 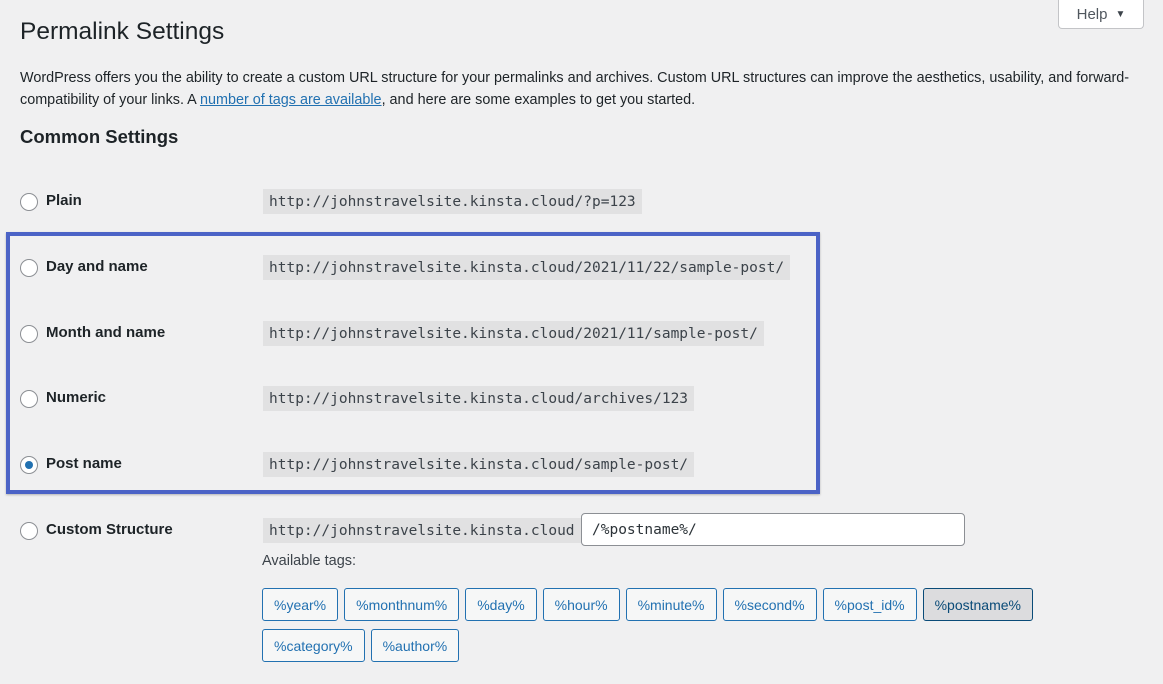 What do you see at coordinates (29, 399) in the screenshot?
I see `radio-numeric` at bounding box center [29, 399].